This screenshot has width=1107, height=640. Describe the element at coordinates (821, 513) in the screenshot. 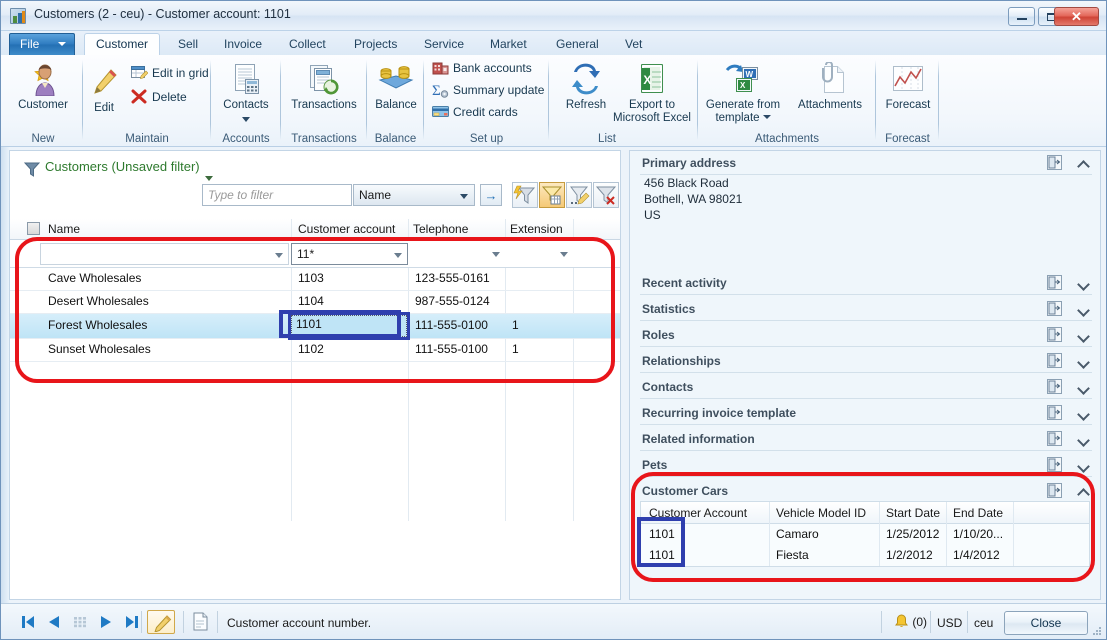

I see `cc-column-model: Vehicle Model ID` at that location.